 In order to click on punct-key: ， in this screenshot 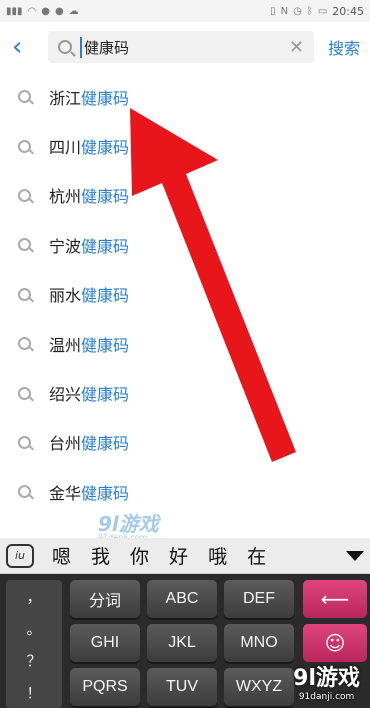, I will do `click(33, 596)`.